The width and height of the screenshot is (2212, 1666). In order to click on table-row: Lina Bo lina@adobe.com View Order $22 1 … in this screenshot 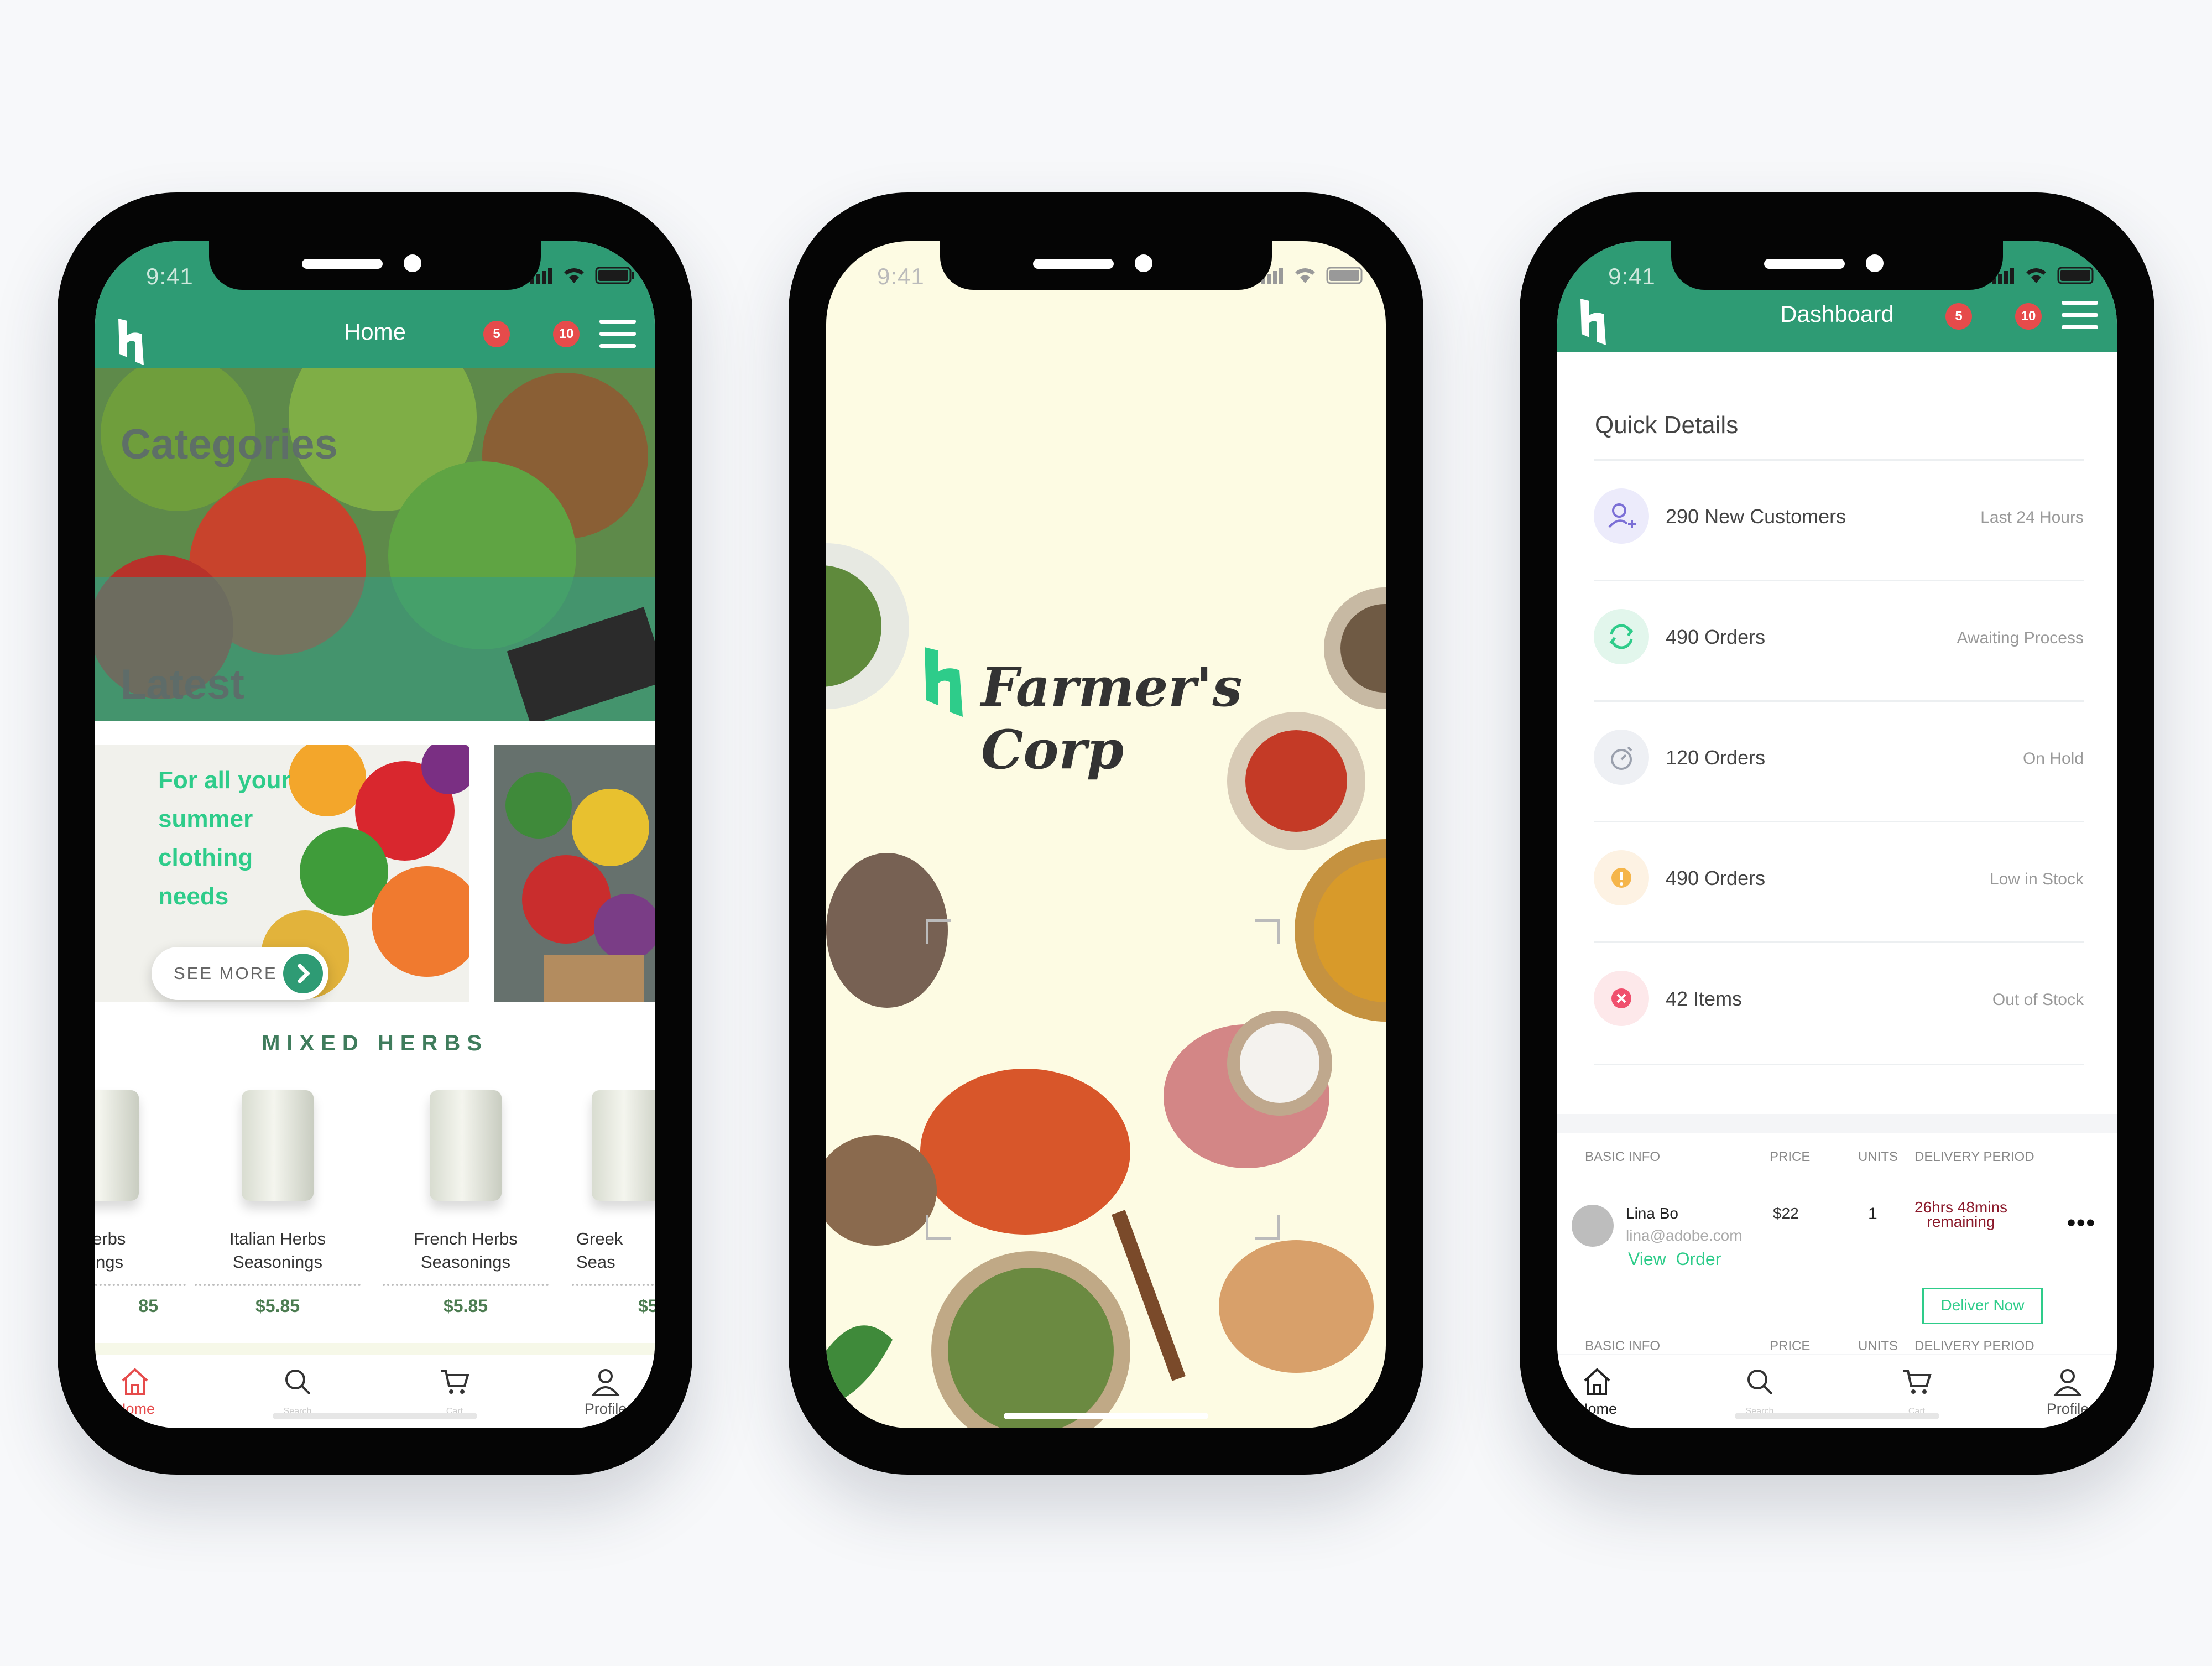, I will do `click(1837, 1256)`.